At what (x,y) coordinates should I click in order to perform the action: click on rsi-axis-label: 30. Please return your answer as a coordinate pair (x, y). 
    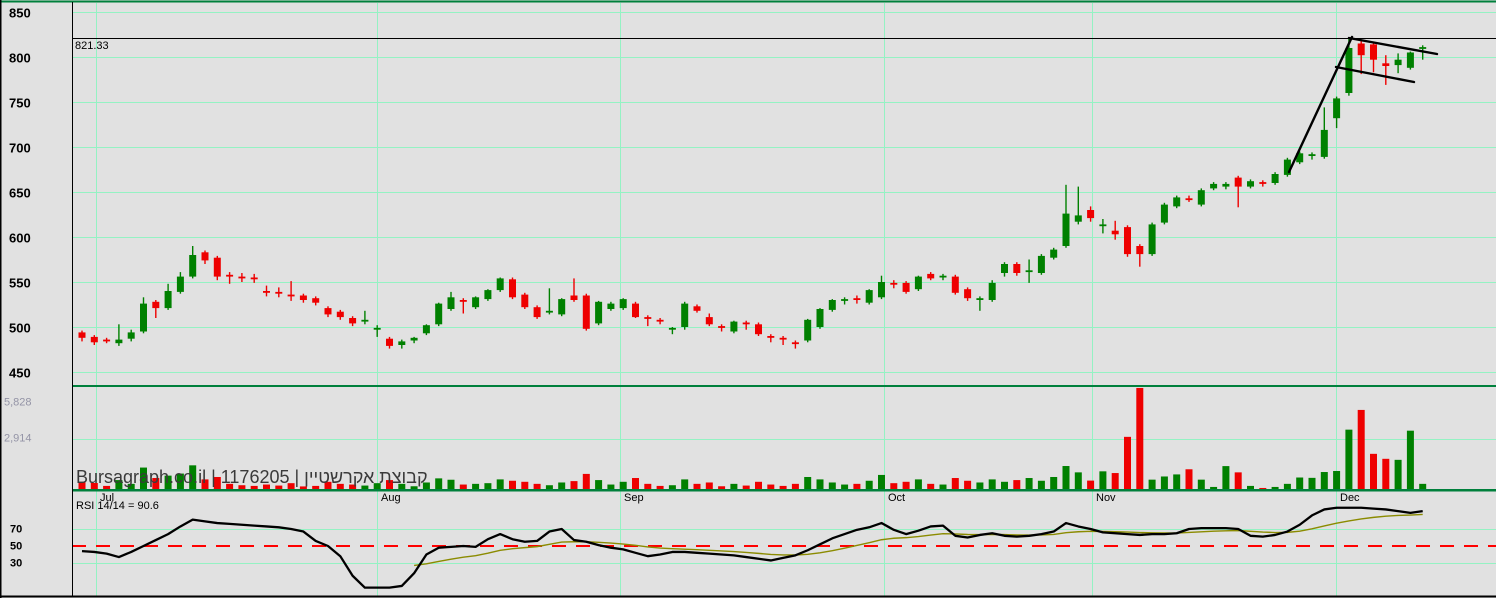
    Looking at the image, I should click on (16, 563).